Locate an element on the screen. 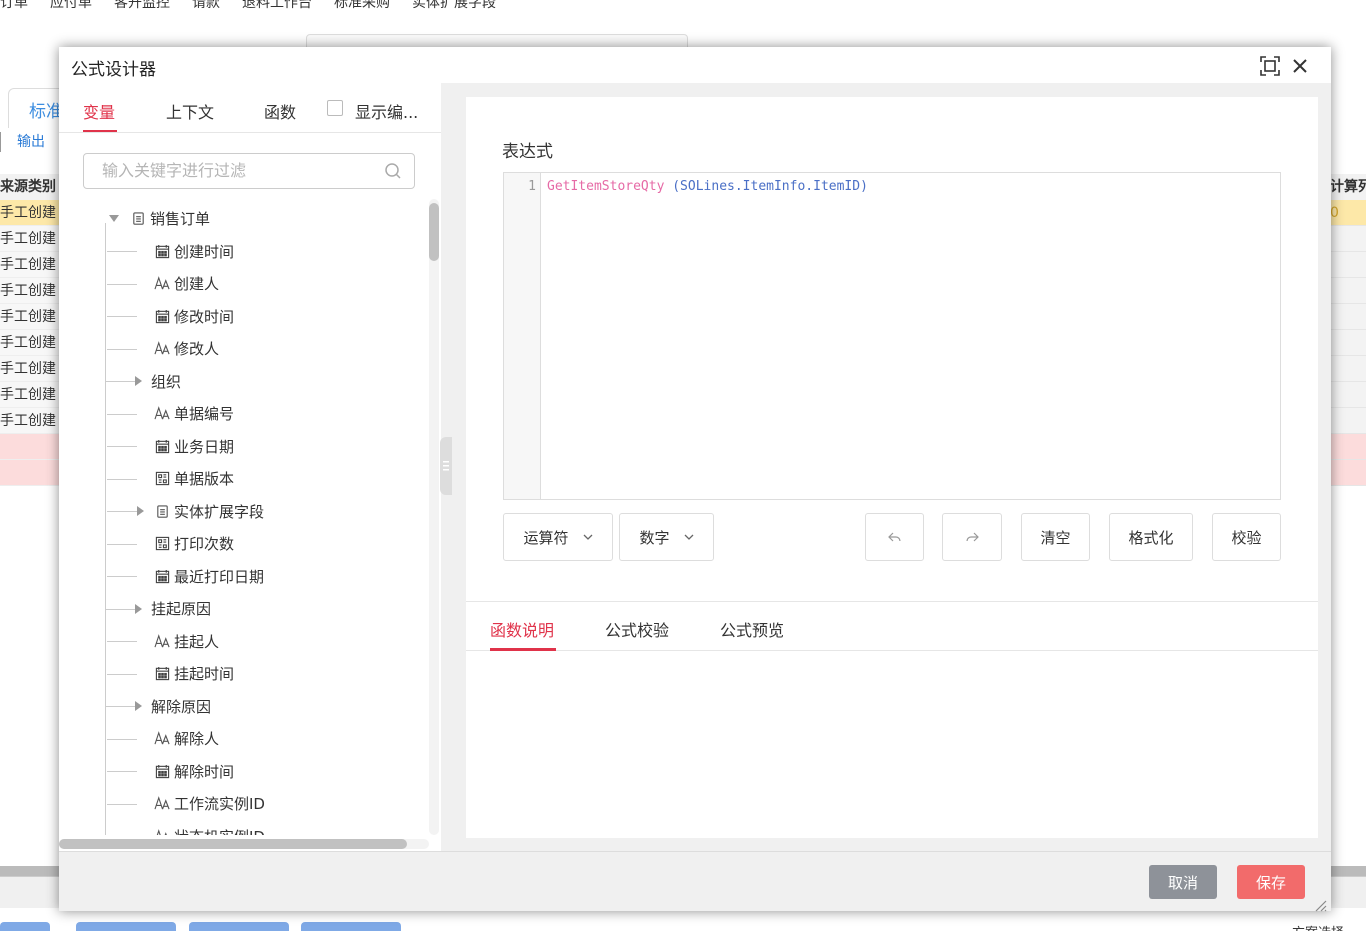 The height and width of the screenshot is (931, 1366). bg-nav-item: 客开监控 is located at coordinates (142, 6).